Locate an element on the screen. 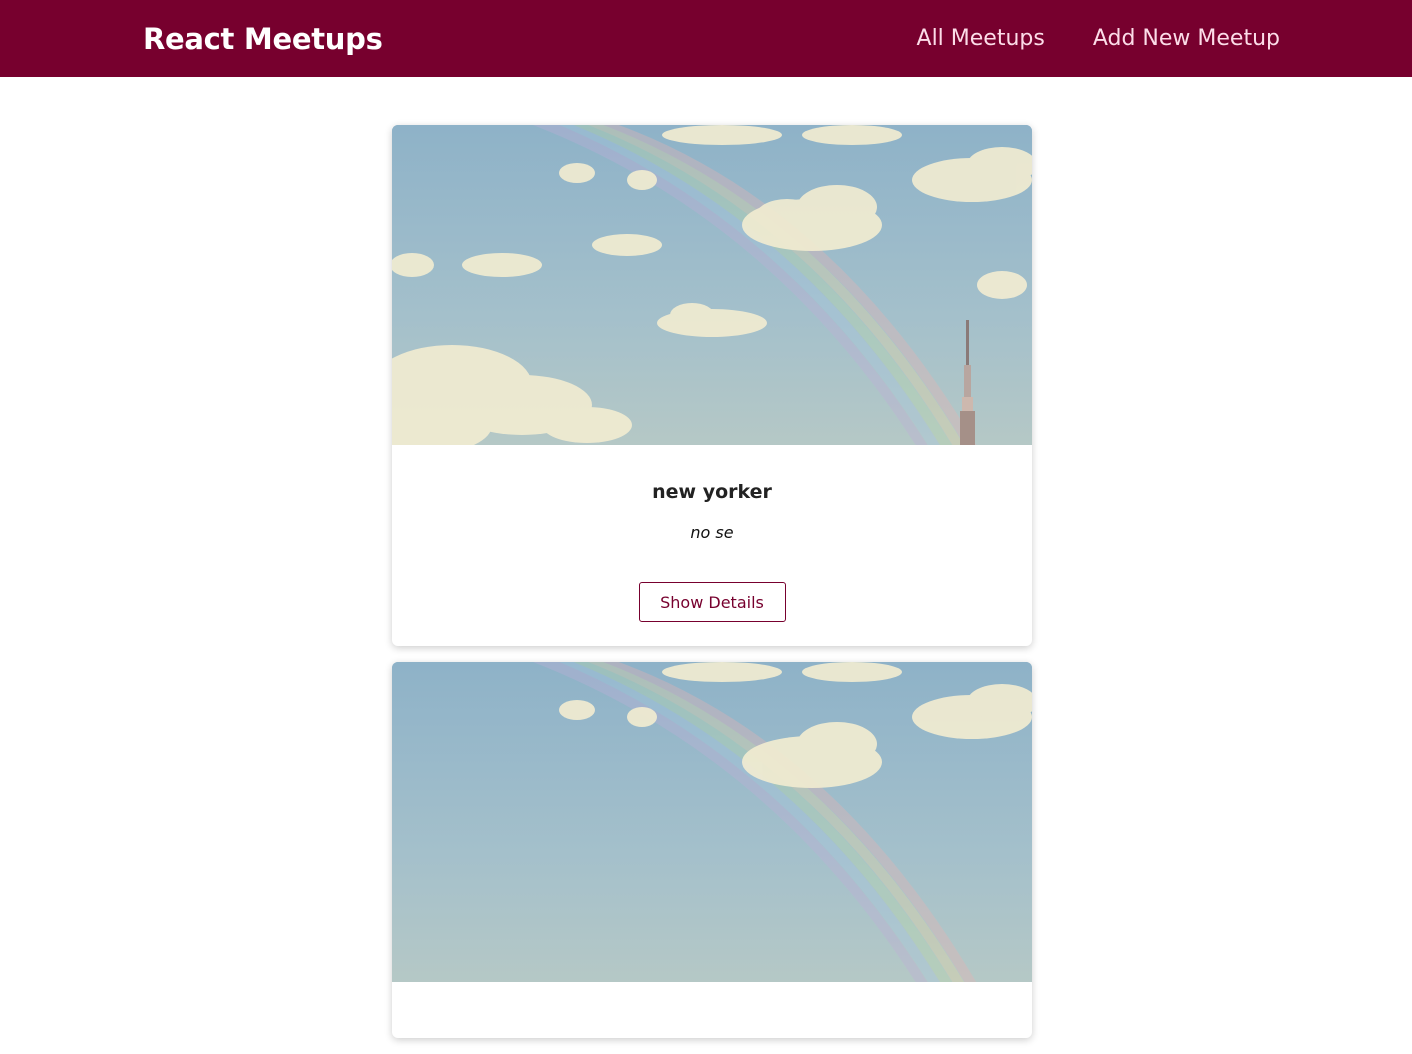  meetup-content: new yorker no se is located at coordinates (712, 493).